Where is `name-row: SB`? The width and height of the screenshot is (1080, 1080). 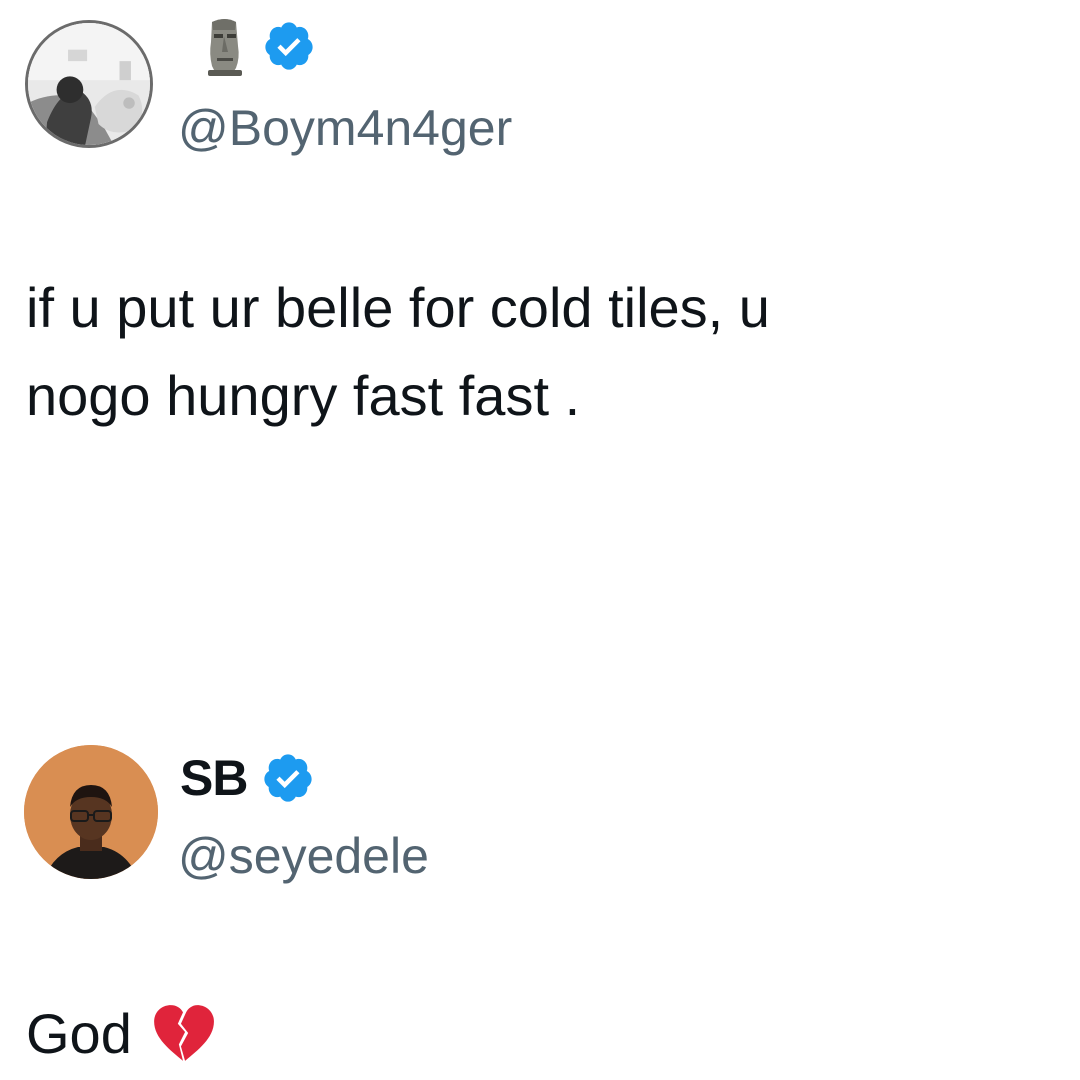 name-row: SB is located at coordinates (247, 778).